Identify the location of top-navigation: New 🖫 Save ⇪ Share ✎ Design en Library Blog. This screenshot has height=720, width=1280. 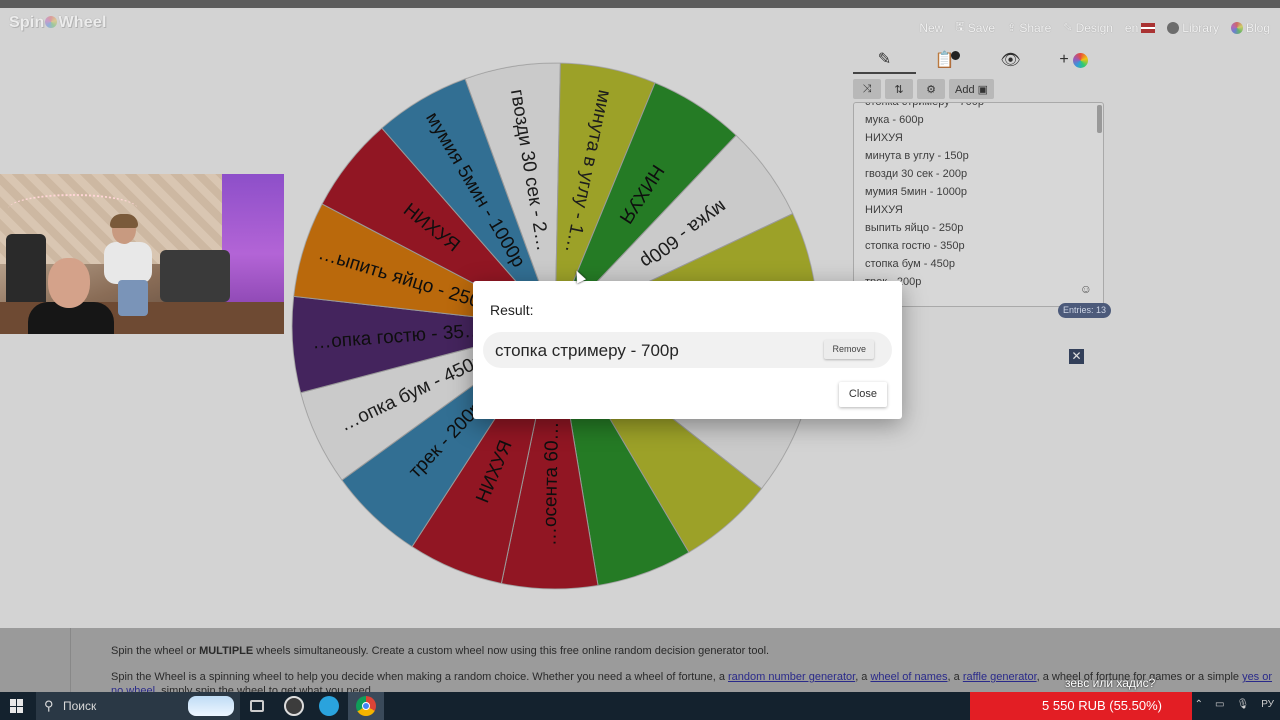
(1094, 27).